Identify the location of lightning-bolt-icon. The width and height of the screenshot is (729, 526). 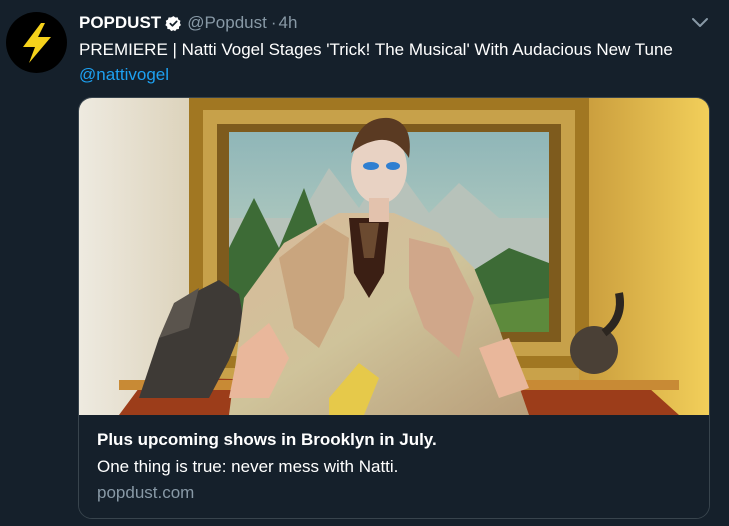
(36, 42).